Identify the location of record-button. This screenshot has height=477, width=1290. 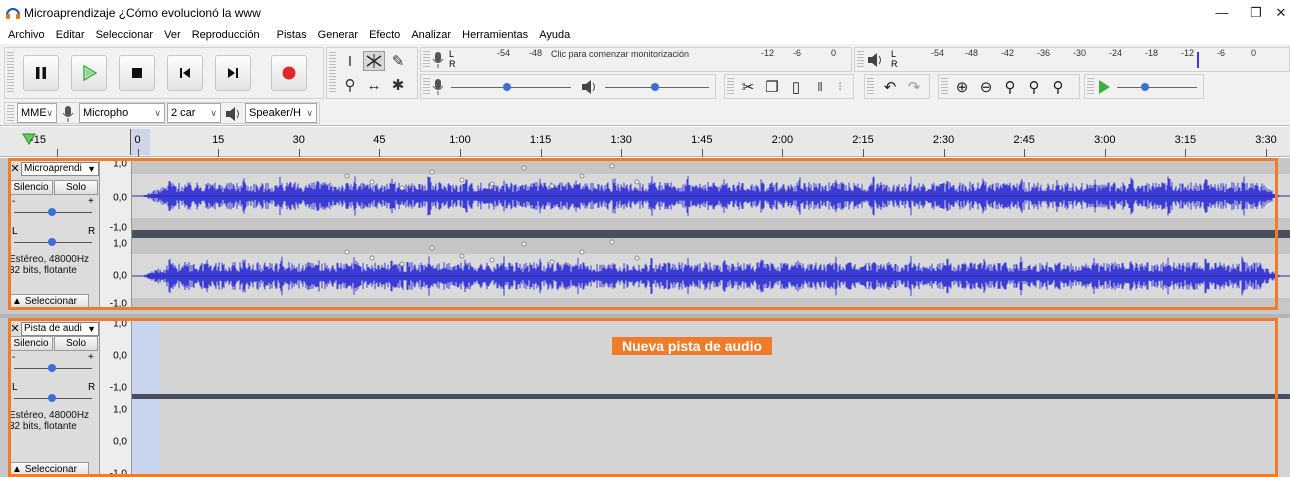
(289, 73).